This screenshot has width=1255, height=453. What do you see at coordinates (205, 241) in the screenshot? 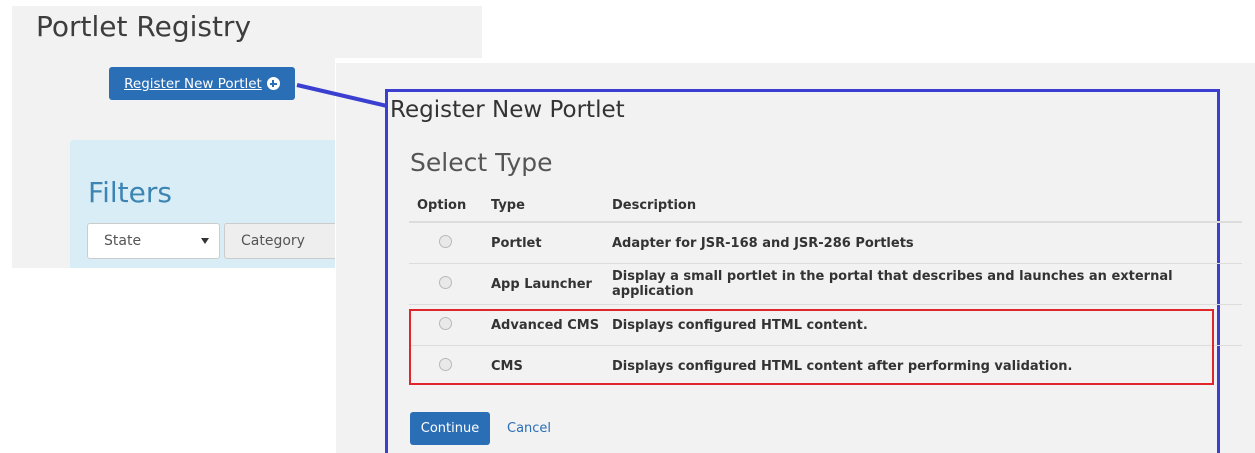
I see `caret-down-icon` at bounding box center [205, 241].